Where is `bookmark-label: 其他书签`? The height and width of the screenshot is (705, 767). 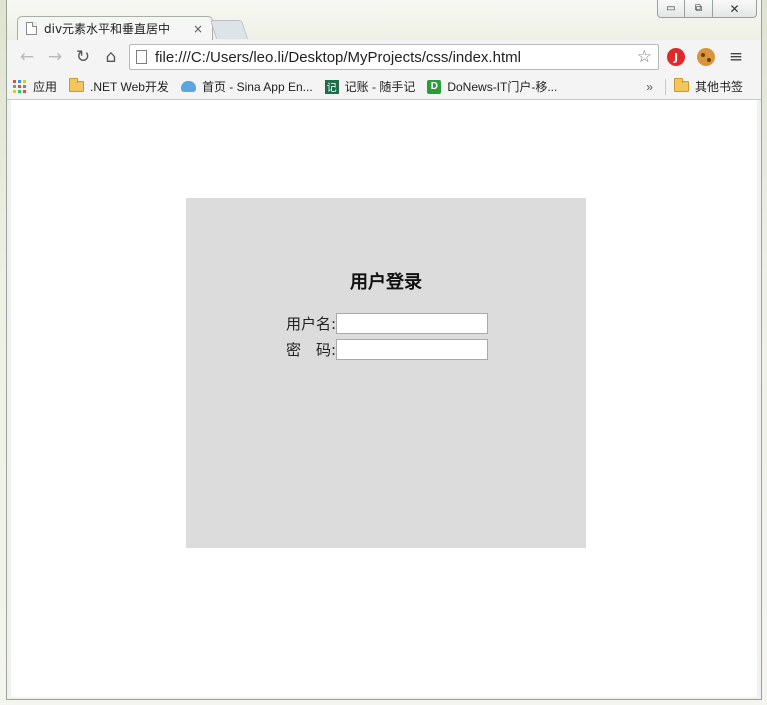
bookmark-label: 其他书签 is located at coordinates (718, 87).